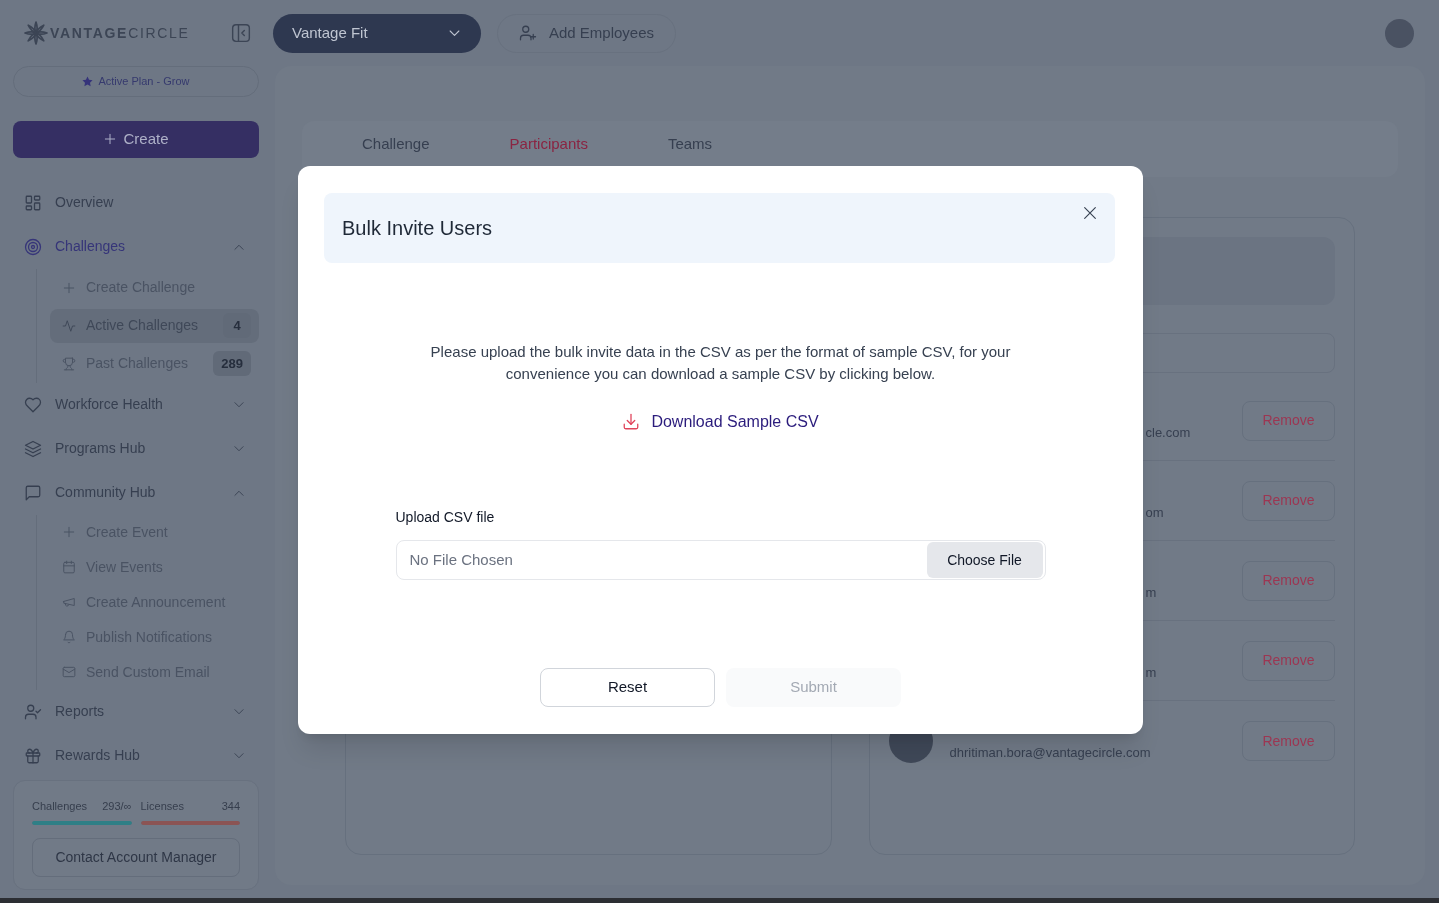  Describe the element at coordinates (69, 363) in the screenshot. I see `trophy-icon` at that location.